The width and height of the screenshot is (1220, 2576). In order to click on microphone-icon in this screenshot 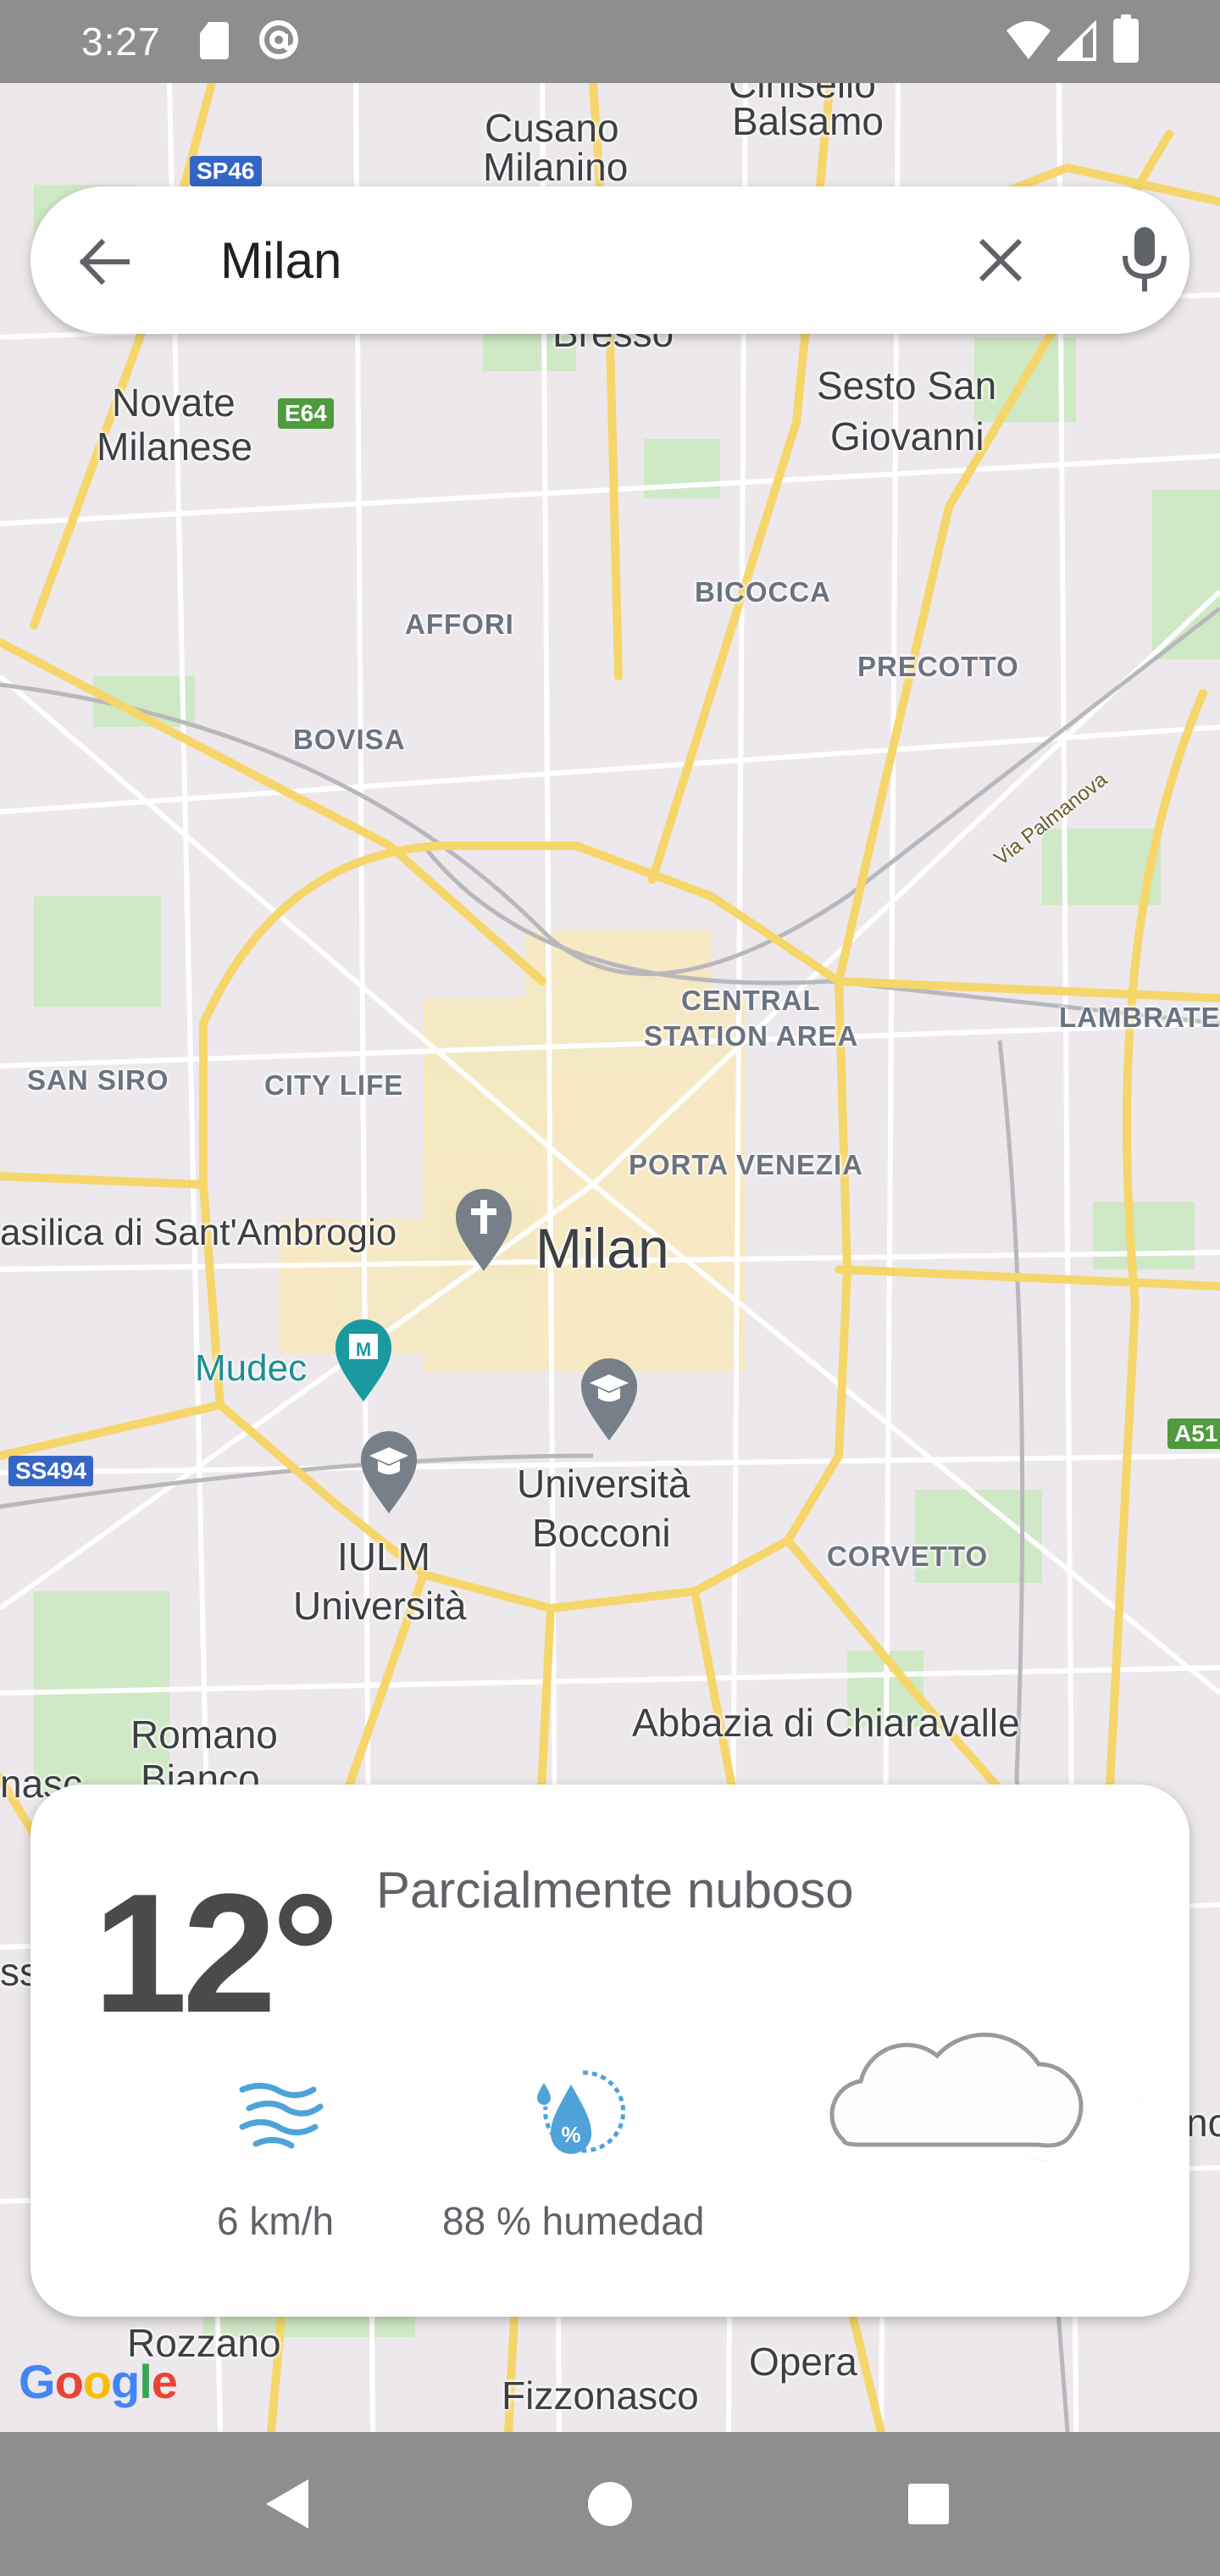, I will do `click(1144, 259)`.